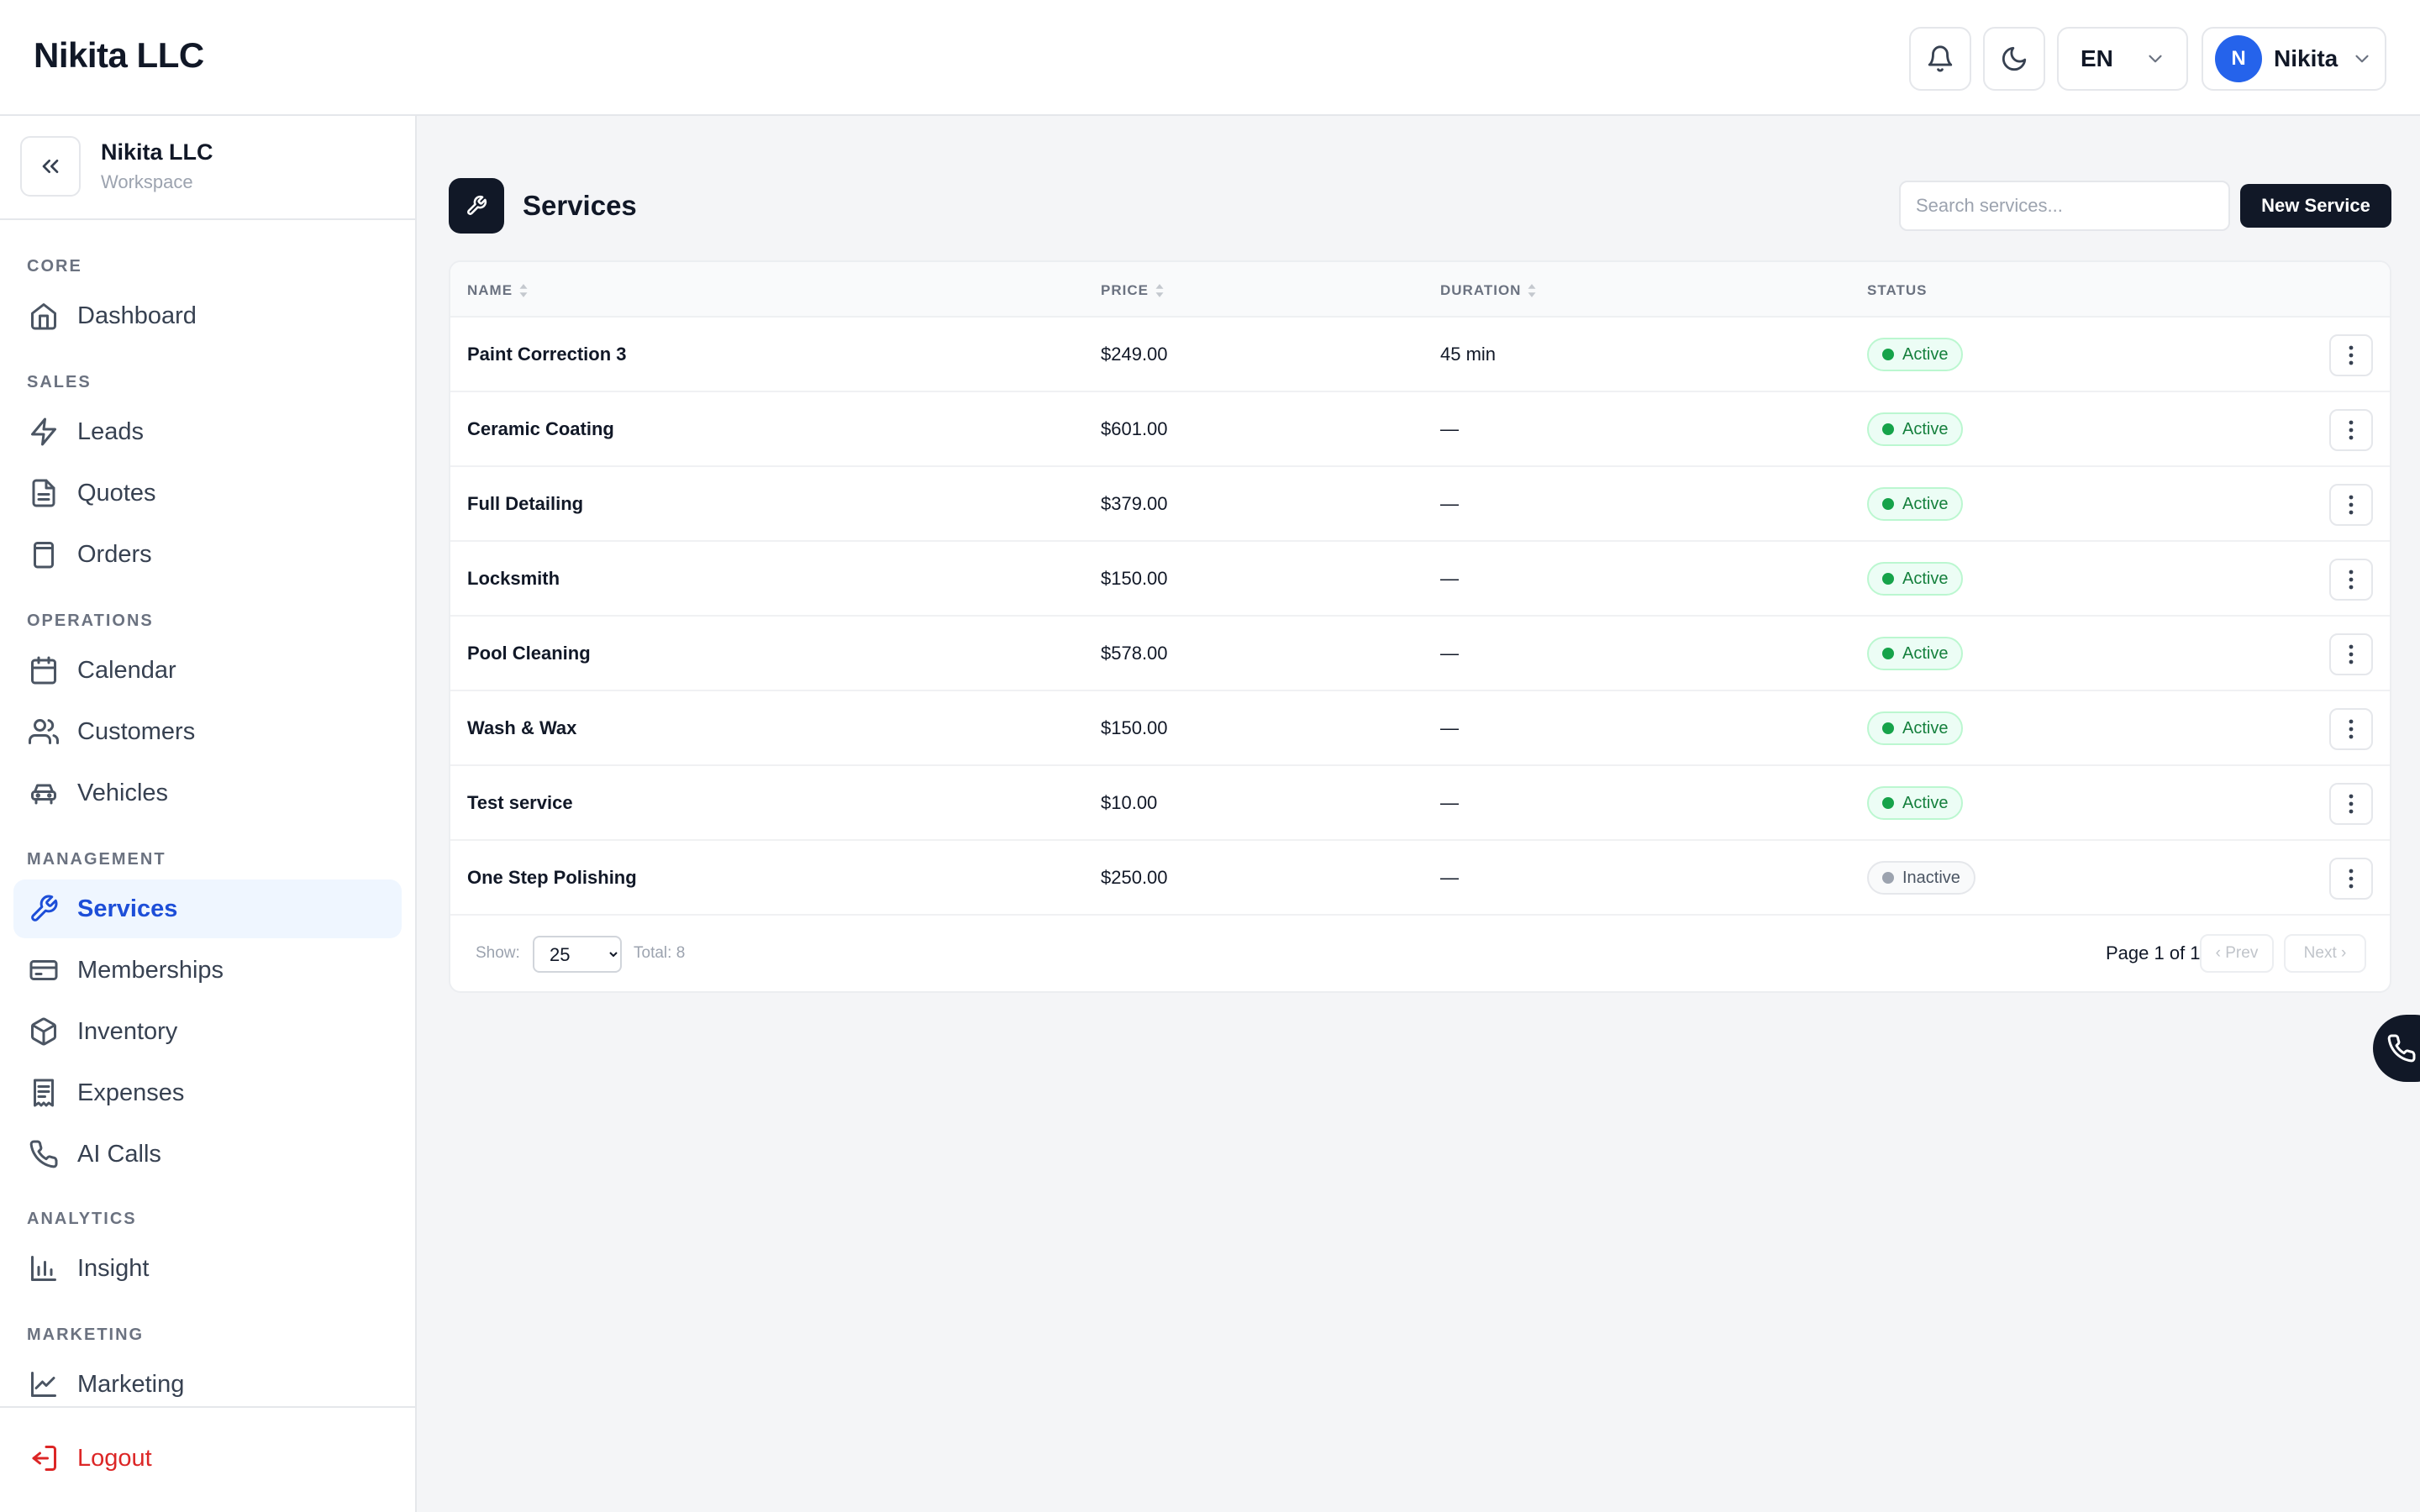 The height and width of the screenshot is (1512, 2420). What do you see at coordinates (44, 1093) in the screenshot?
I see `receipt-icon` at bounding box center [44, 1093].